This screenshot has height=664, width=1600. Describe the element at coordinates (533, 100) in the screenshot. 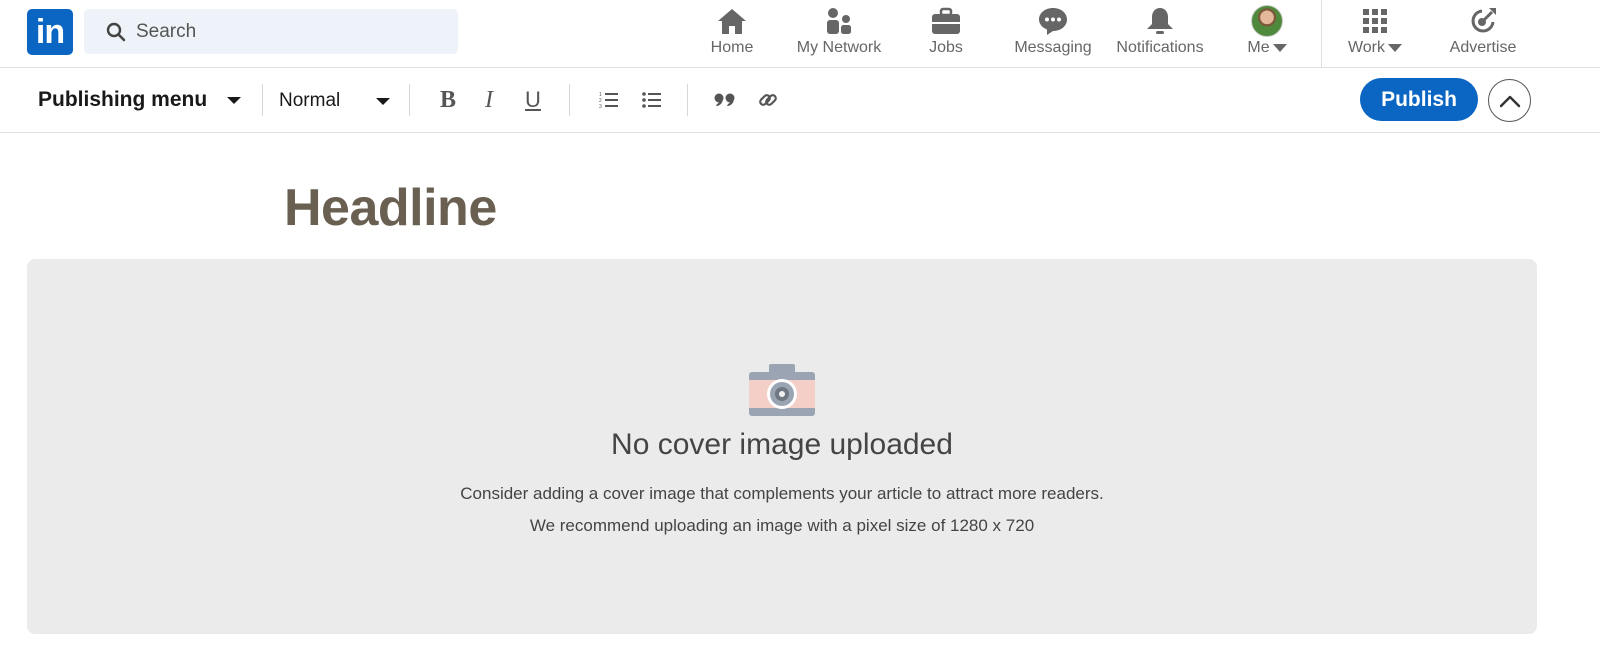

I see `underline-button: U` at that location.